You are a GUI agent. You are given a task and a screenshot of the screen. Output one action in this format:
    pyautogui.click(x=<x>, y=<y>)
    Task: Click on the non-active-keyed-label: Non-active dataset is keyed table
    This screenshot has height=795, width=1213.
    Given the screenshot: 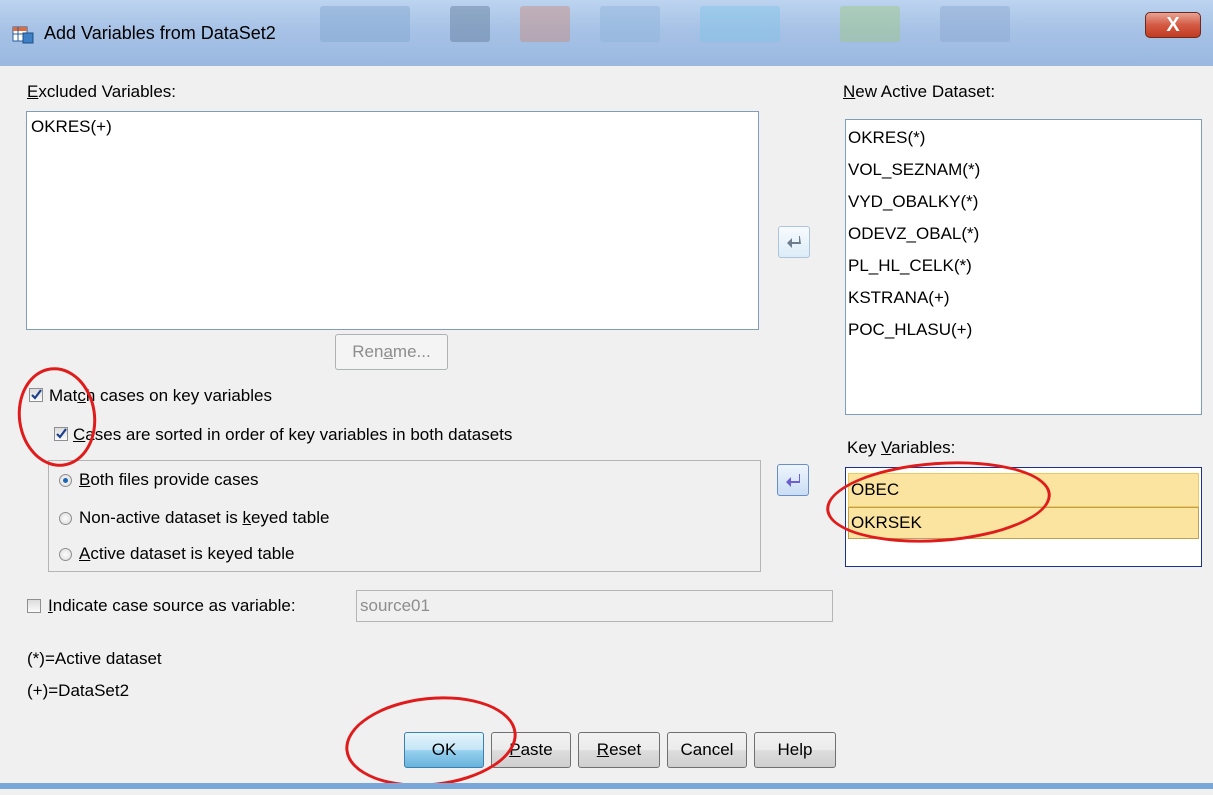 What is the action you would take?
    pyautogui.click(x=204, y=518)
    